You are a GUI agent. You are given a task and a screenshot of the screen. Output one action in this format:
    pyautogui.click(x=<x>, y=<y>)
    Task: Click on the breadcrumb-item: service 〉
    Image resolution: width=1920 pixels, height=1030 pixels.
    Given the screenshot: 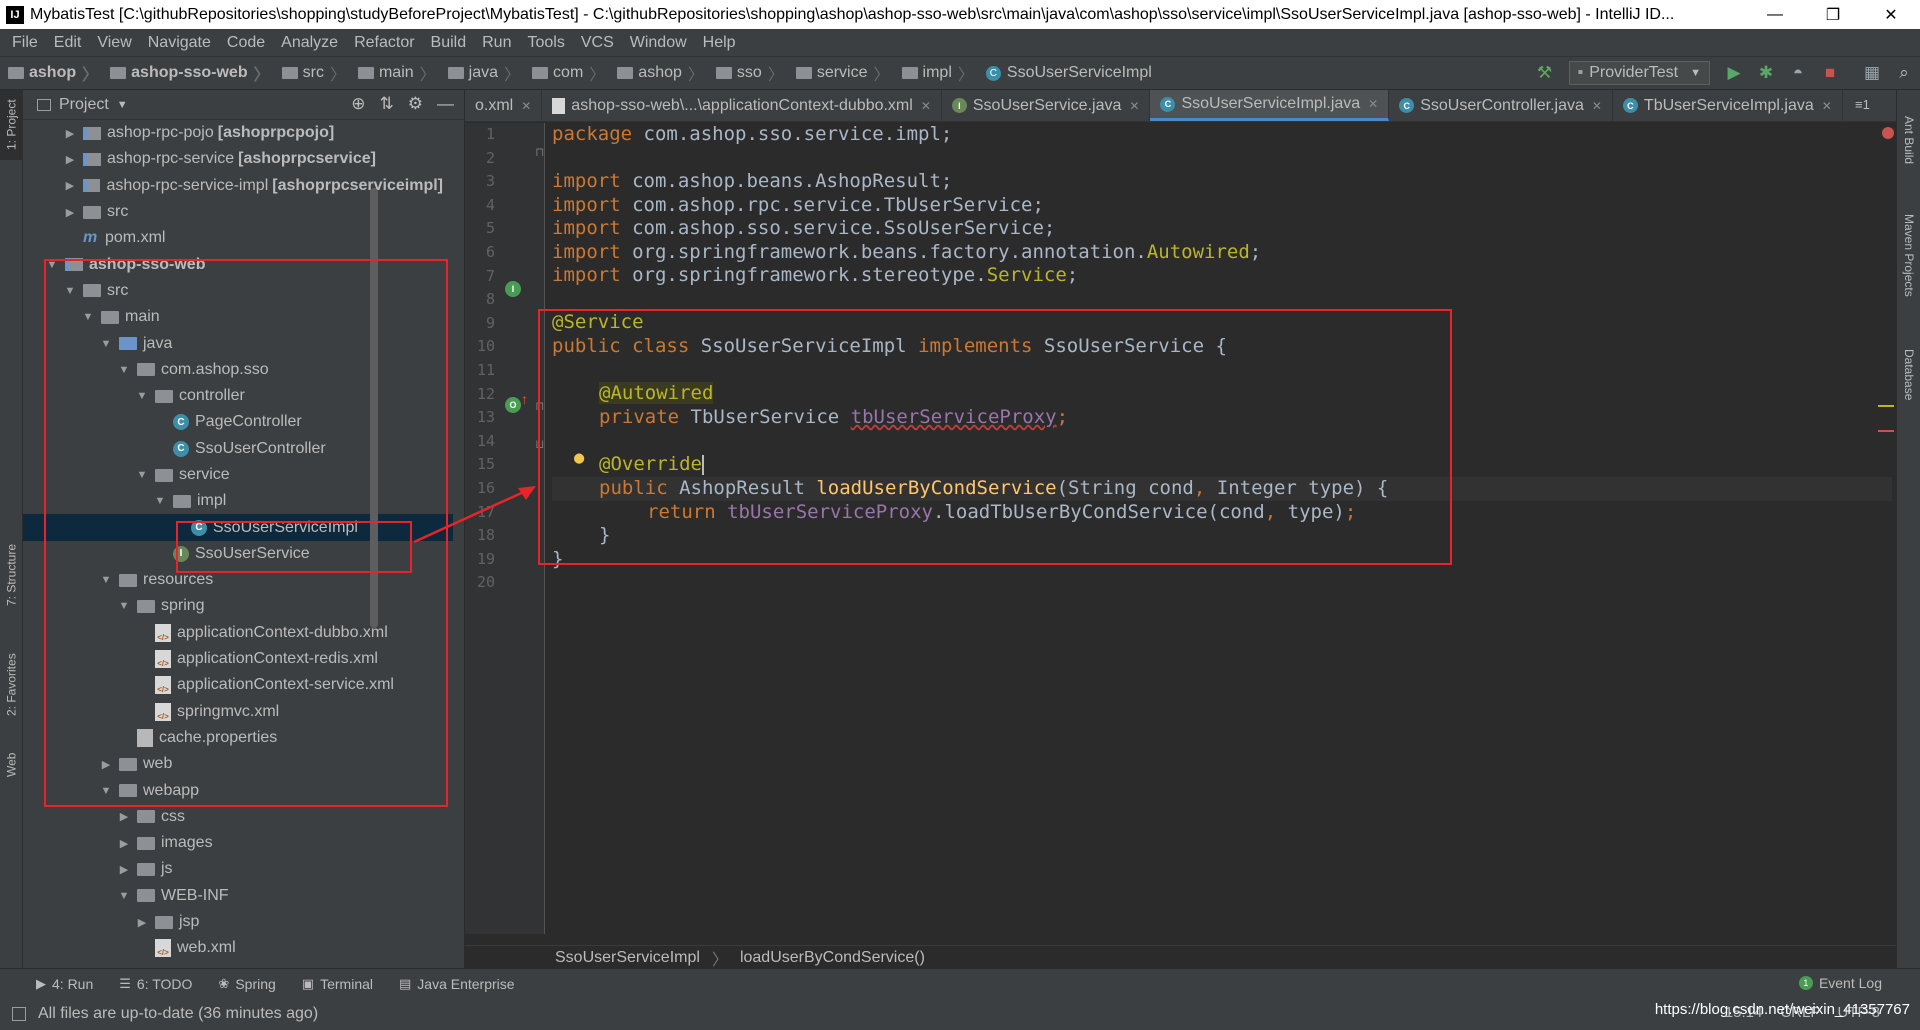 What is the action you would take?
    pyautogui.click(x=841, y=73)
    